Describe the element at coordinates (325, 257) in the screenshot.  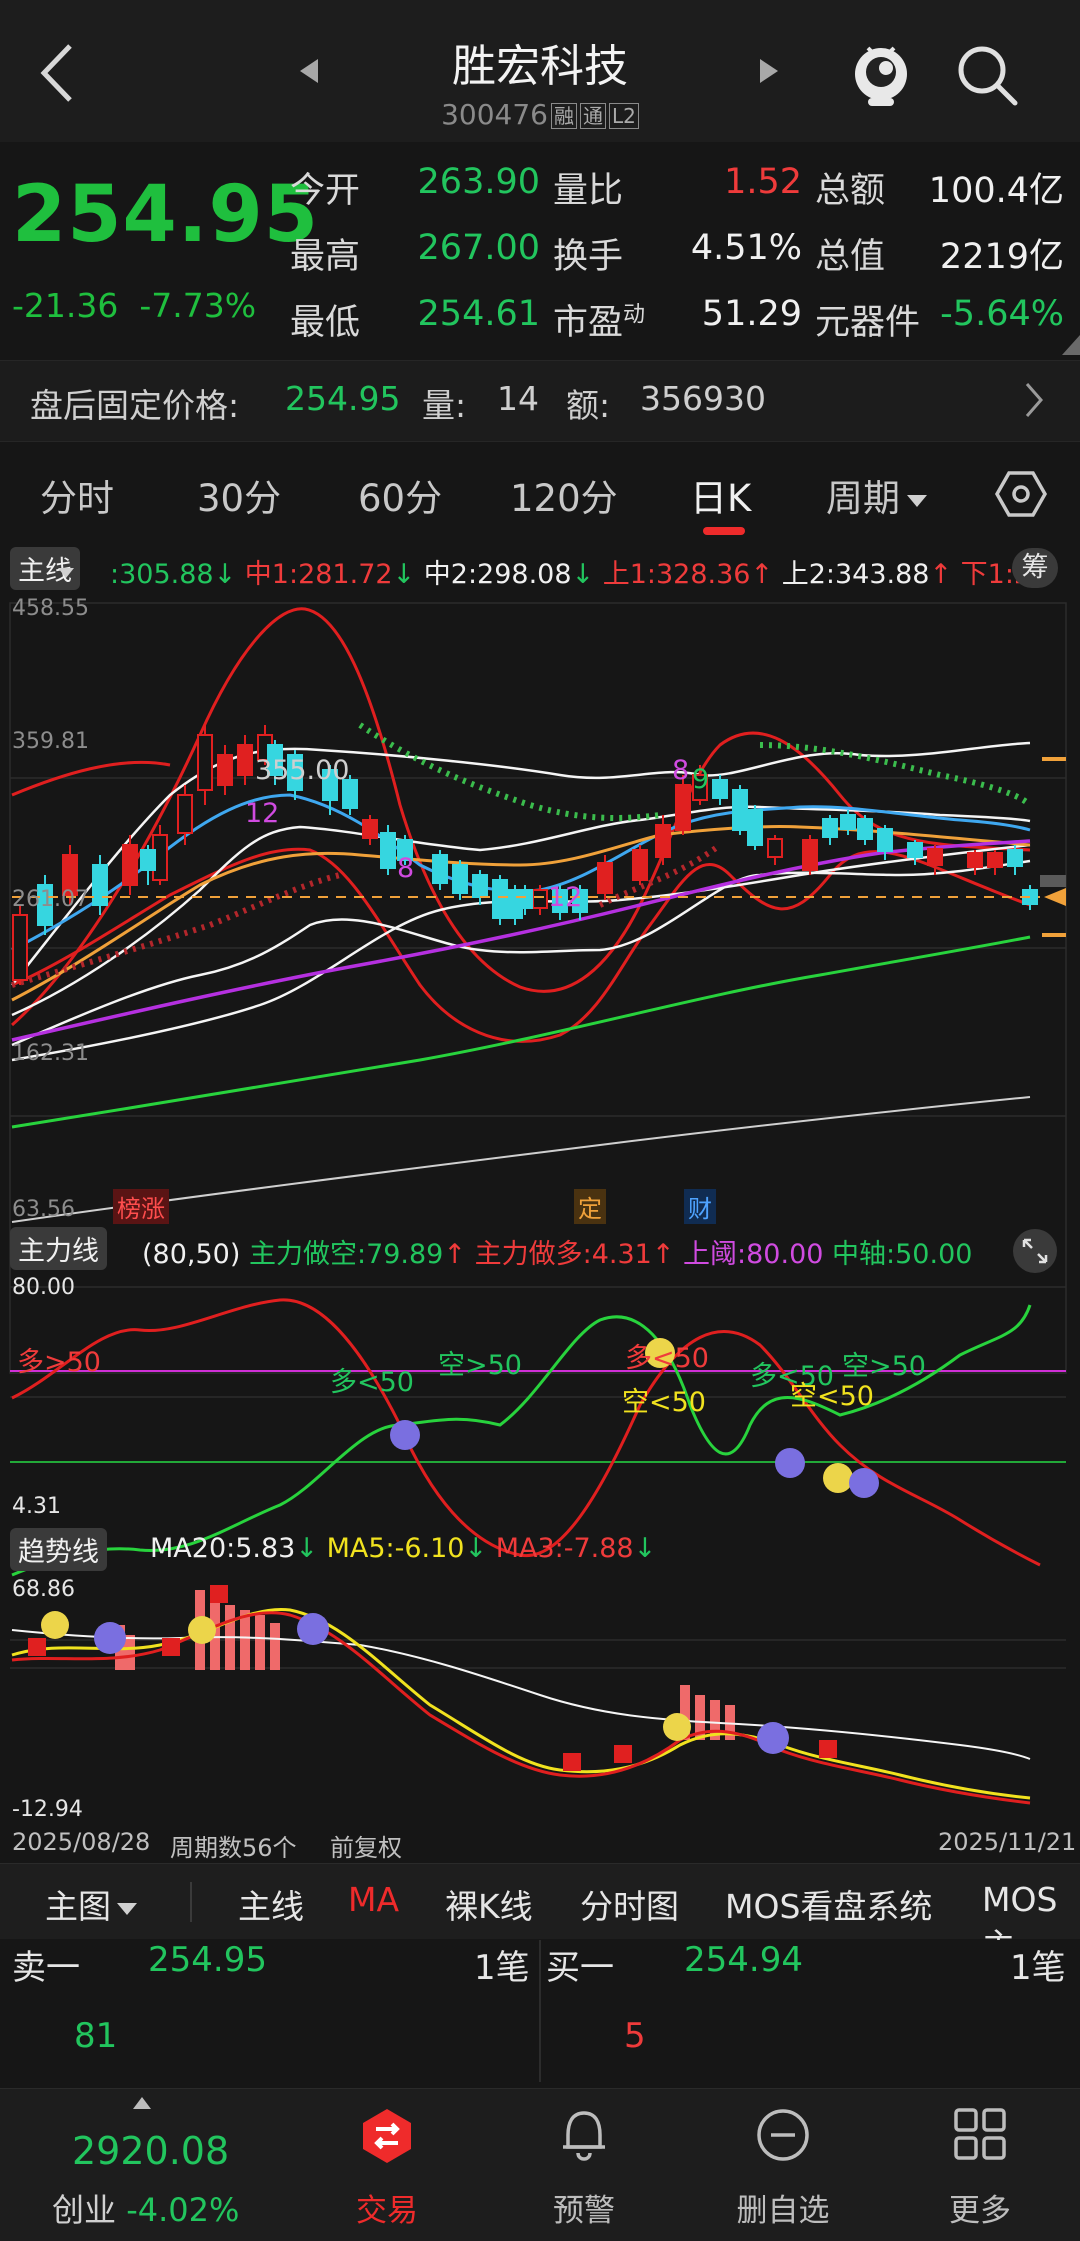
I see `high-label: 最高` at that location.